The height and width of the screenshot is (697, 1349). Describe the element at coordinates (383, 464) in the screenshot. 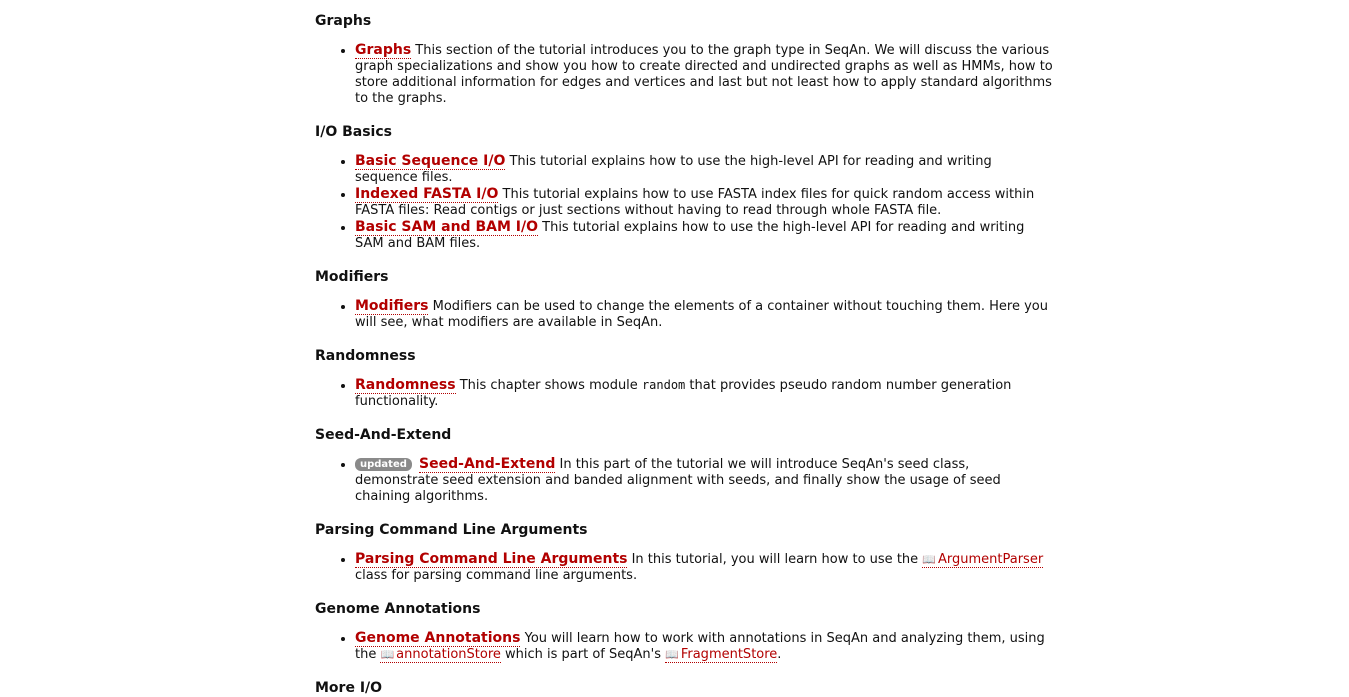

I see `updated-badge: updated` at that location.